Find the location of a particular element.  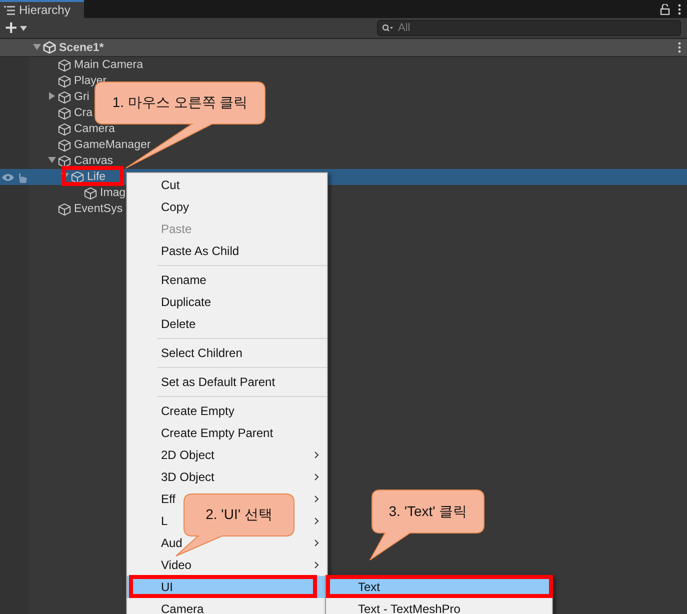

callout-text: 1. 마우스 오른쪽 클릭 is located at coordinates (180, 103).